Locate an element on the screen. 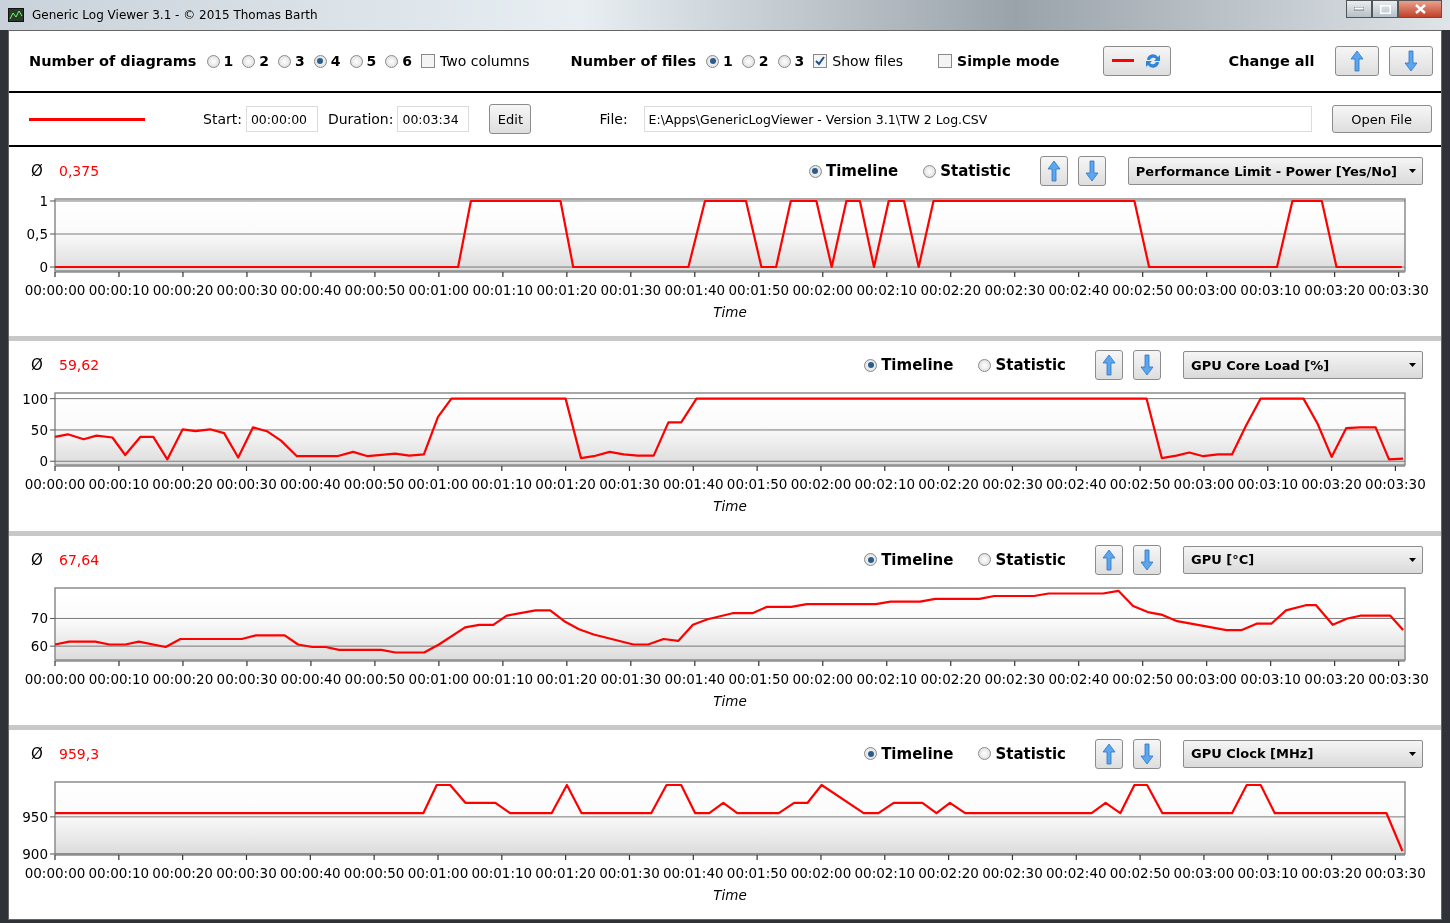 The image size is (1450, 923). x-axis-label: 00:01:50 is located at coordinates (757, 484).